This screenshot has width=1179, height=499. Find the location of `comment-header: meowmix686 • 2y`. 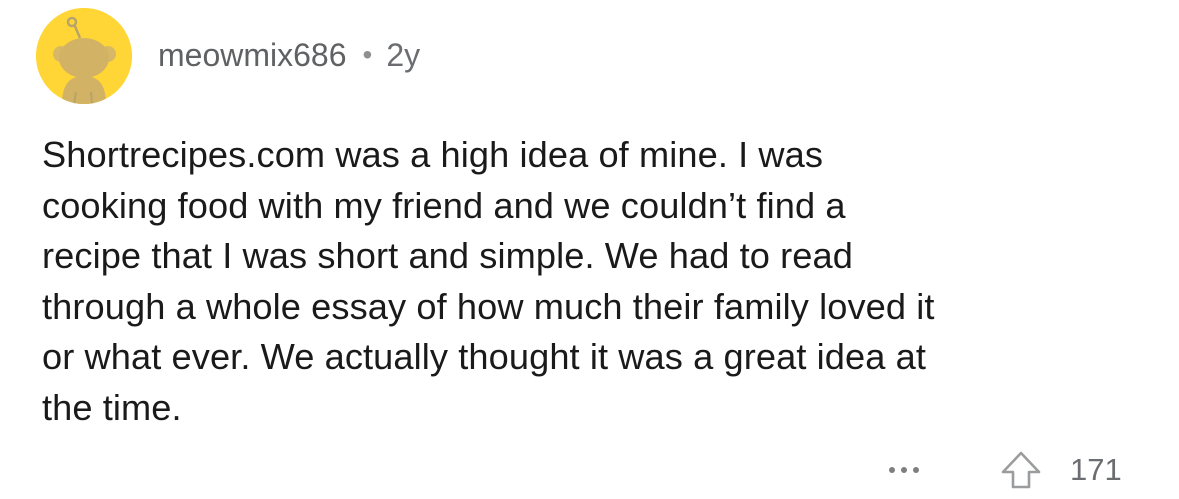

comment-header: meowmix686 • 2y is located at coordinates (228, 56).